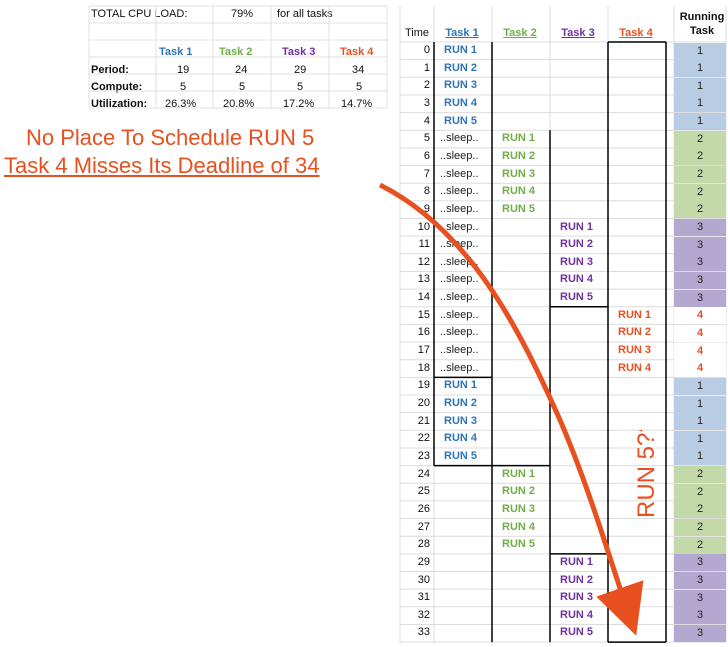 The width and height of the screenshot is (728, 647). What do you see at coordinates (423, 438) in the screenshot?
I see `time-cell: 22` at bounding box center [423, 438].